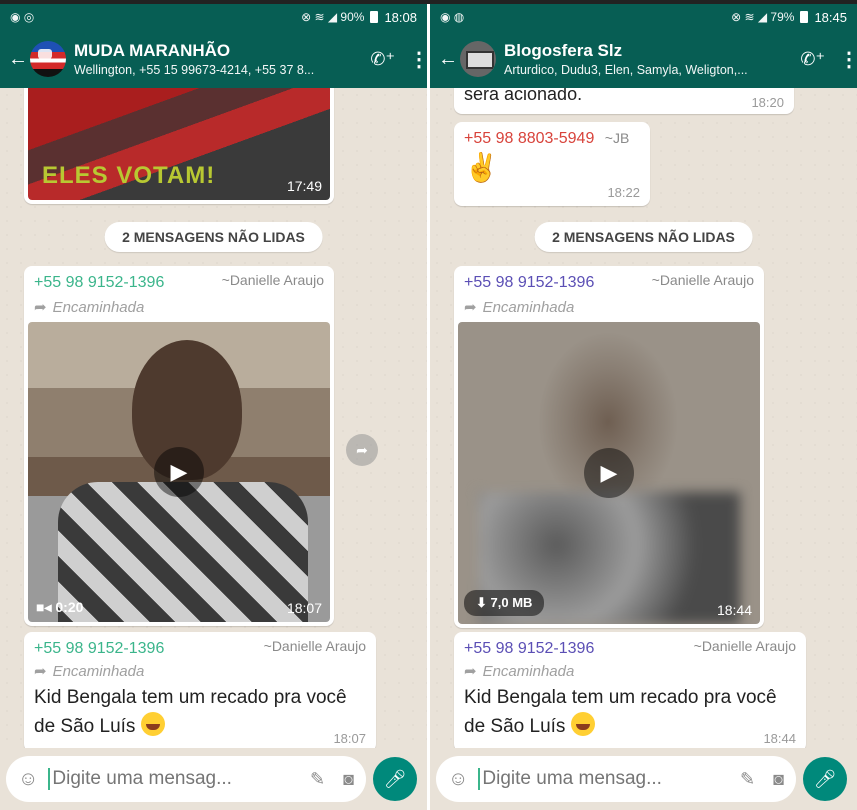 This screenshot has width=857, height=810. Describe the element at coordinates (46, 607) in the screenshot. I see `video-camera-icon: ■◂` at that location.